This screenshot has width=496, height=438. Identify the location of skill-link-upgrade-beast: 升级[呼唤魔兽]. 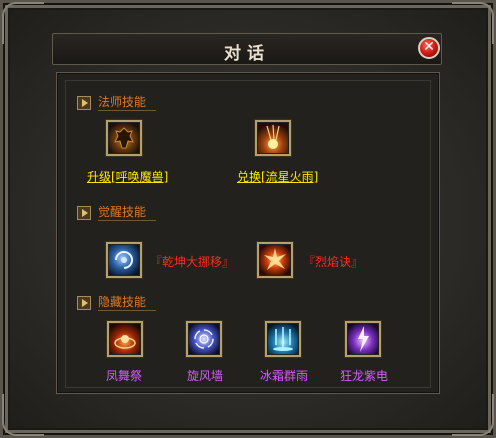
(127, 176).